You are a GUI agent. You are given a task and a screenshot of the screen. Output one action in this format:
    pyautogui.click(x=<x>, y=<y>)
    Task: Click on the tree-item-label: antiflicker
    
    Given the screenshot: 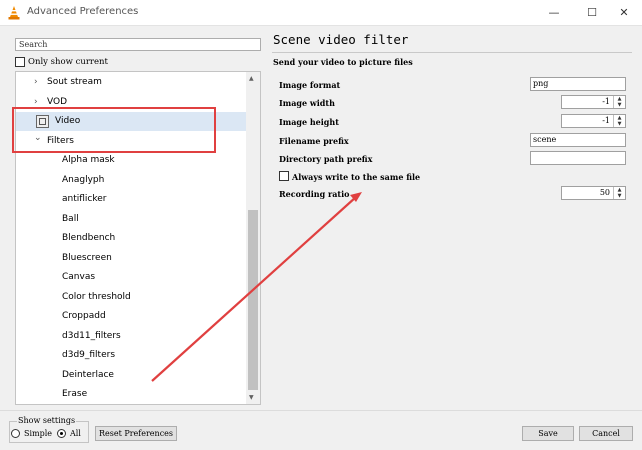 What is the action you would take?
    pyautogui.click(x=84, y=199)
    